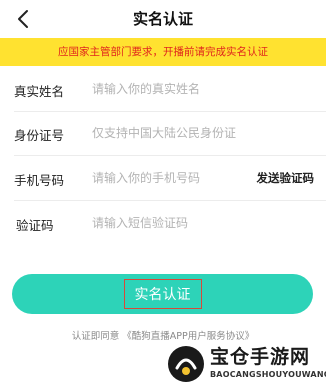  I want to click on notice-banner: 应国家主管部门要求，开播前请完成实名认证, so click(163, 52).